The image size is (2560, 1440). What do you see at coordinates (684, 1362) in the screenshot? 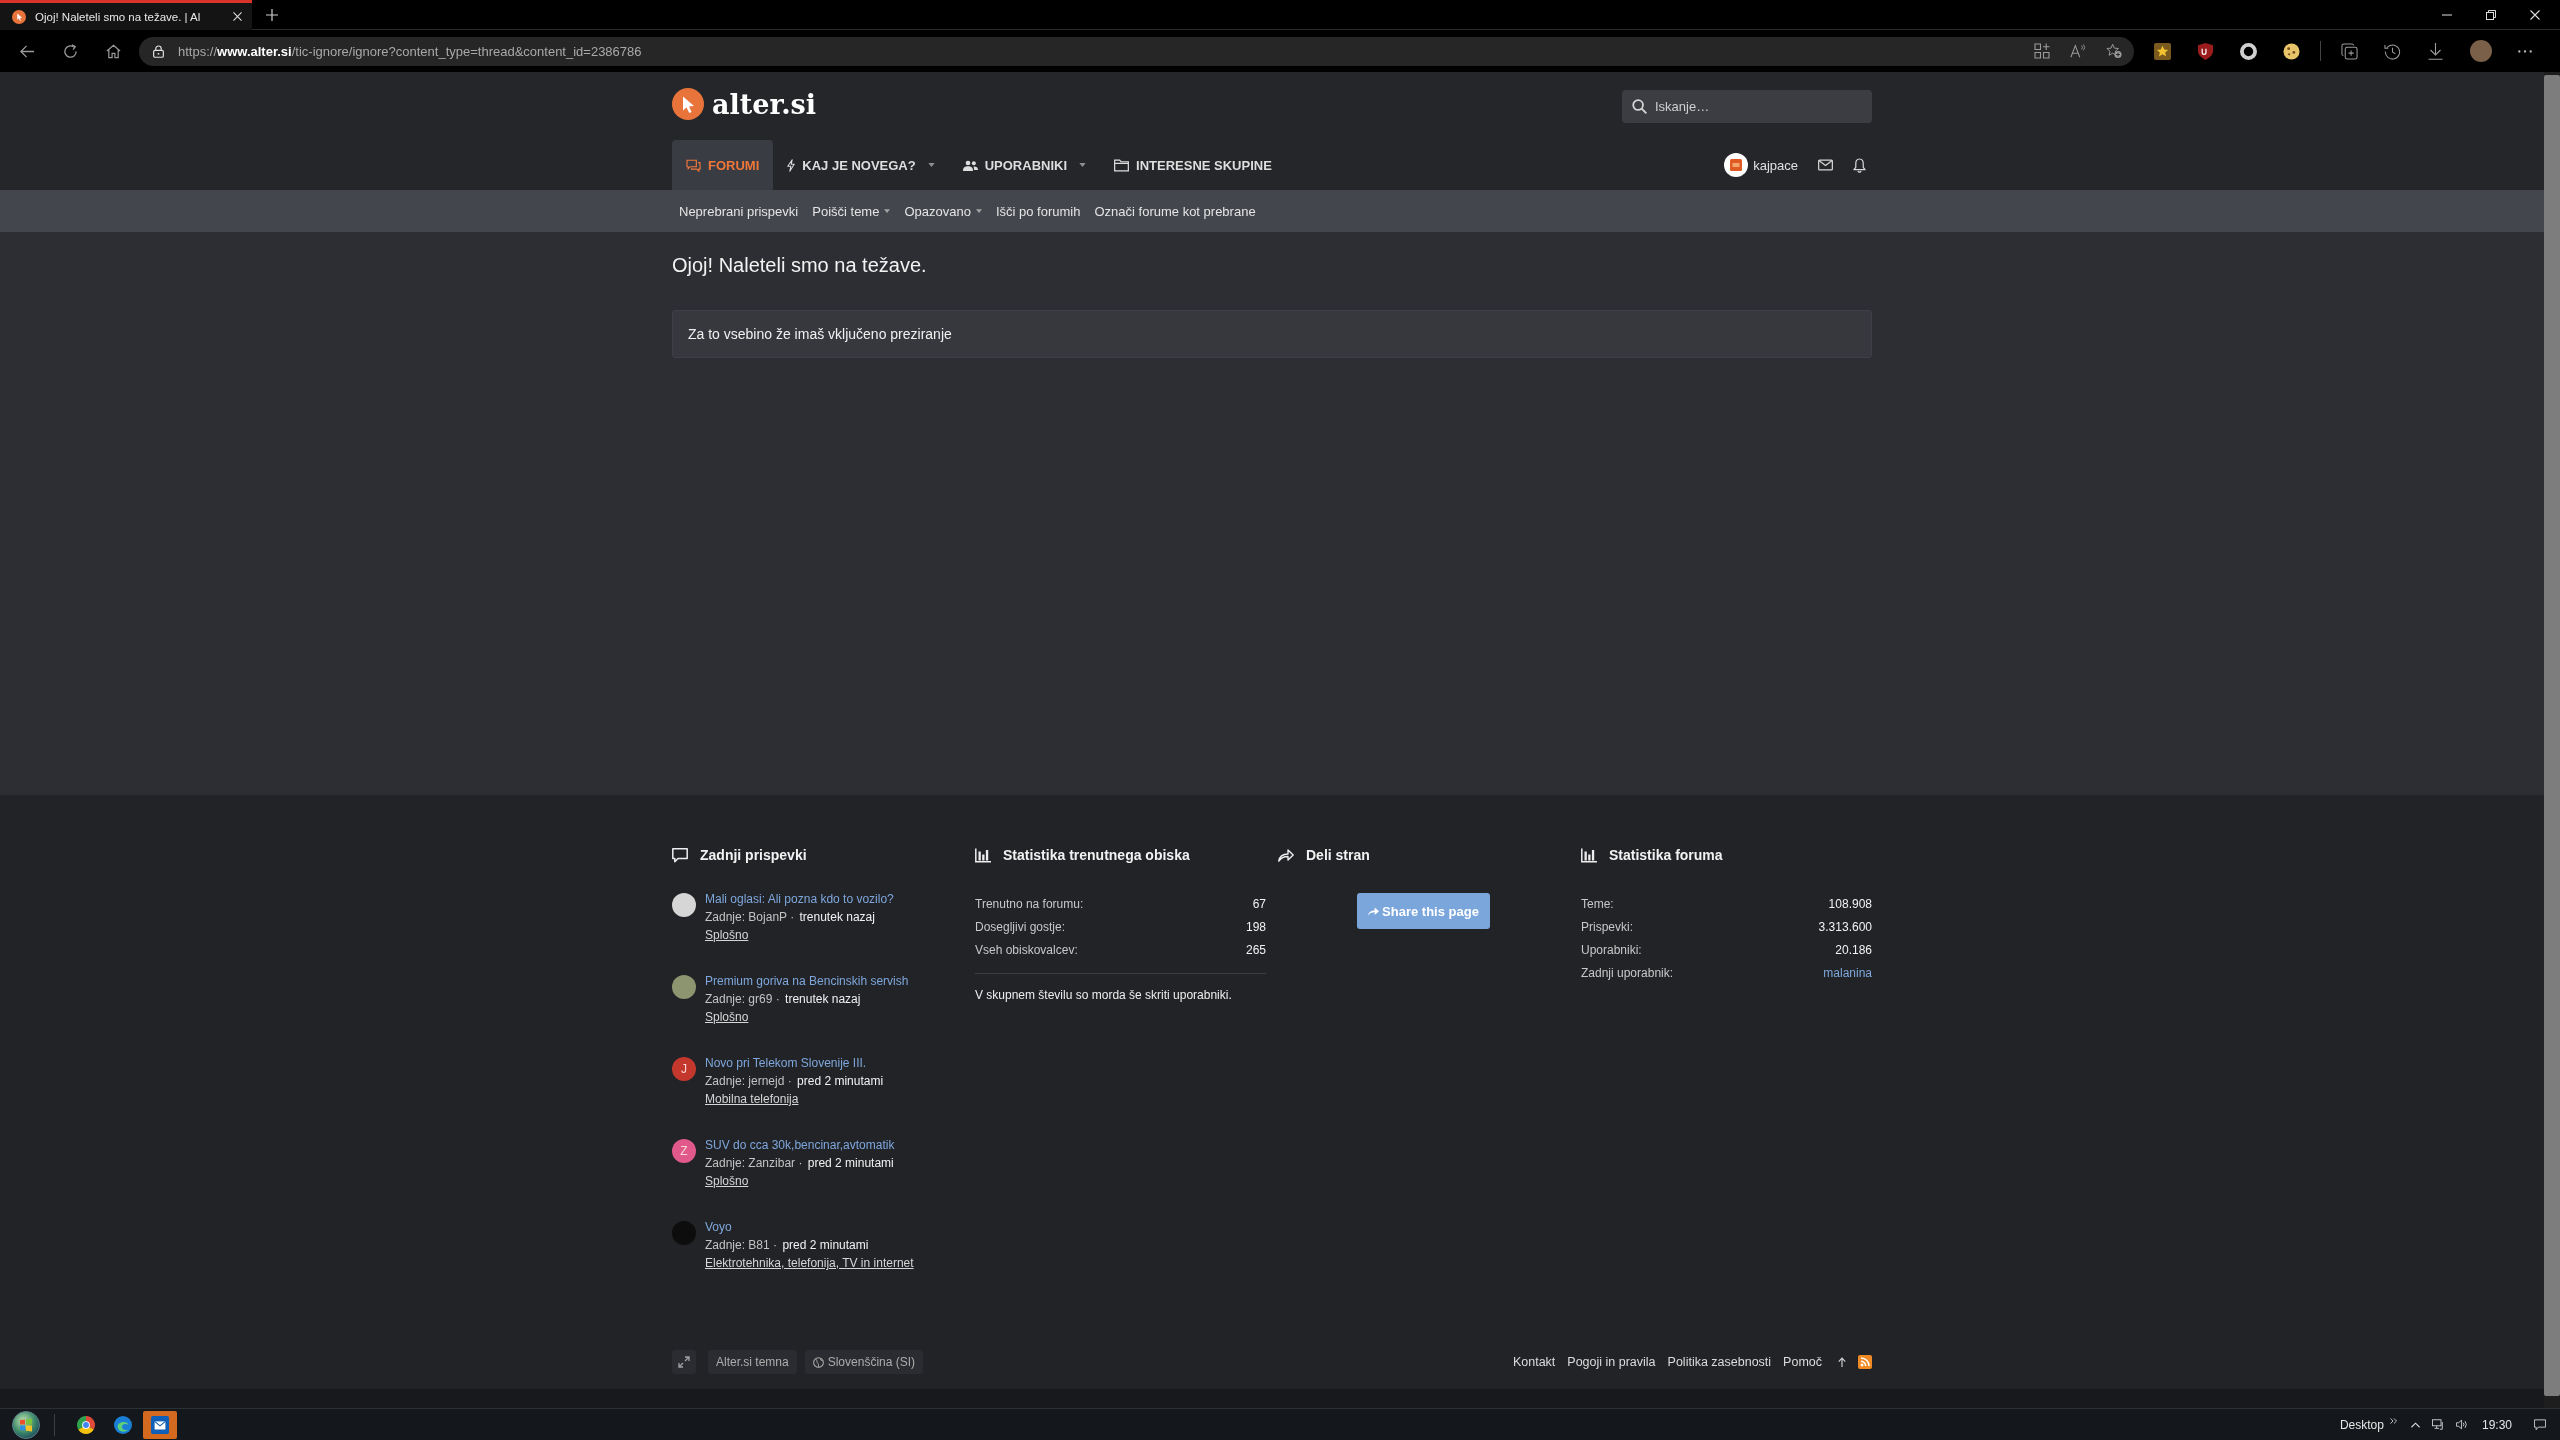
I see `expand-icon` at bounding box center [684, 1362].